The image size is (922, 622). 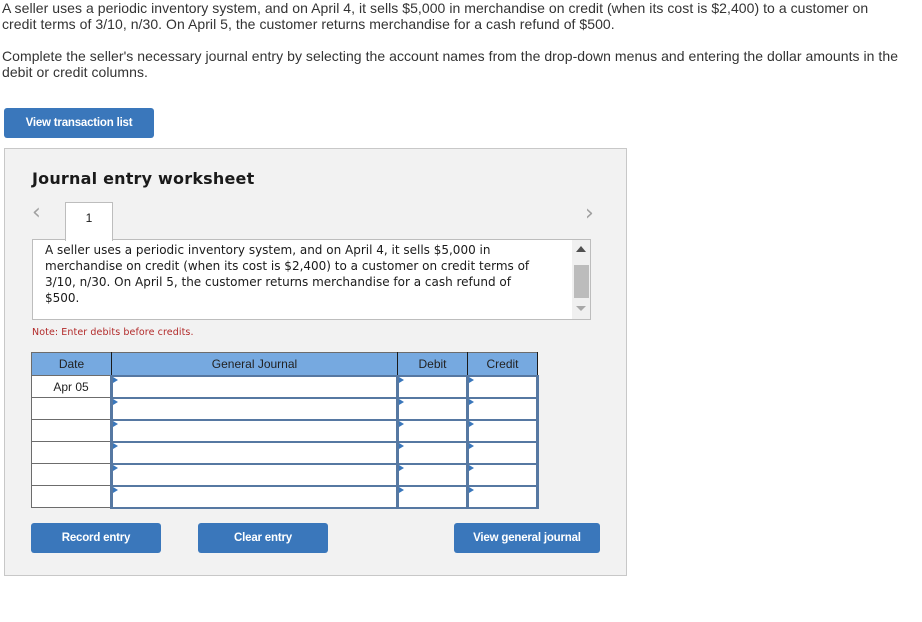 I want to click on chevron-left-icon: ‹, so click(x=36, y=213).